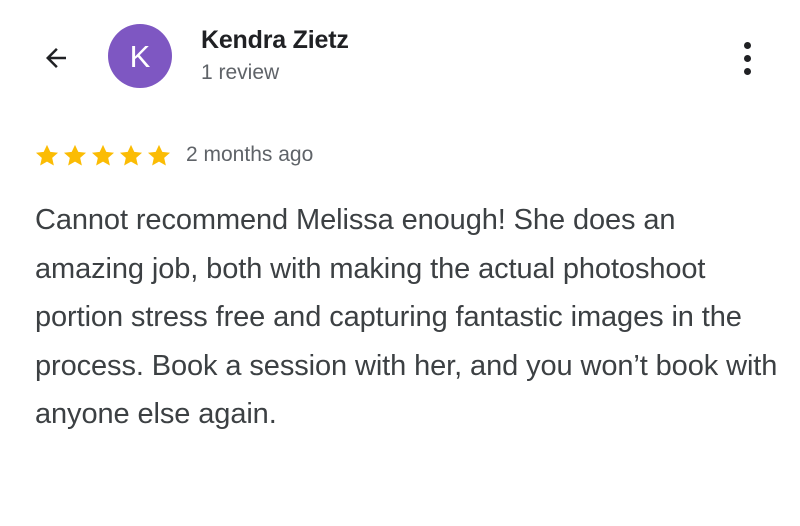  I want to click on reviewer-name: Kendra Zietz, so click(275, 40).